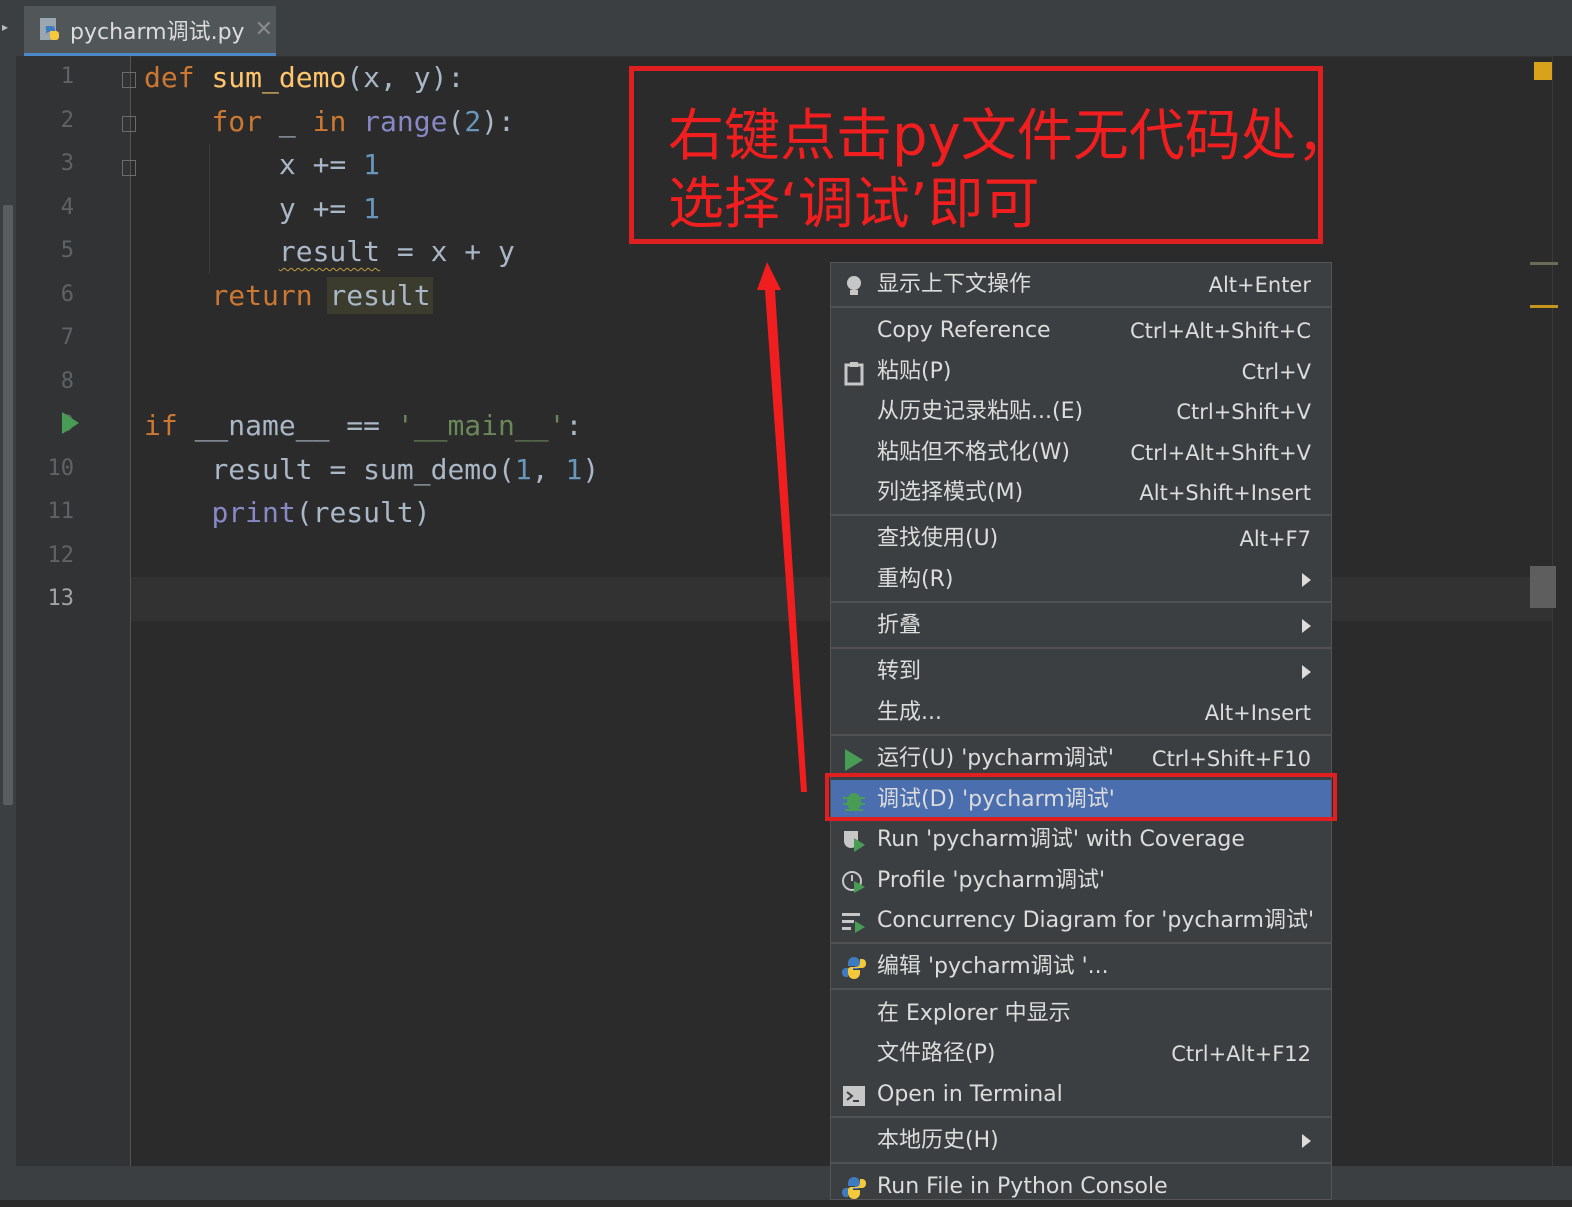 This screenshot has width=1572, height=1207. What do you see at coordinates (1081, 1141) in the screenshot?
I see `menu-item-local-history: 本地历史(H)` at bounding box center [1081, 1141].